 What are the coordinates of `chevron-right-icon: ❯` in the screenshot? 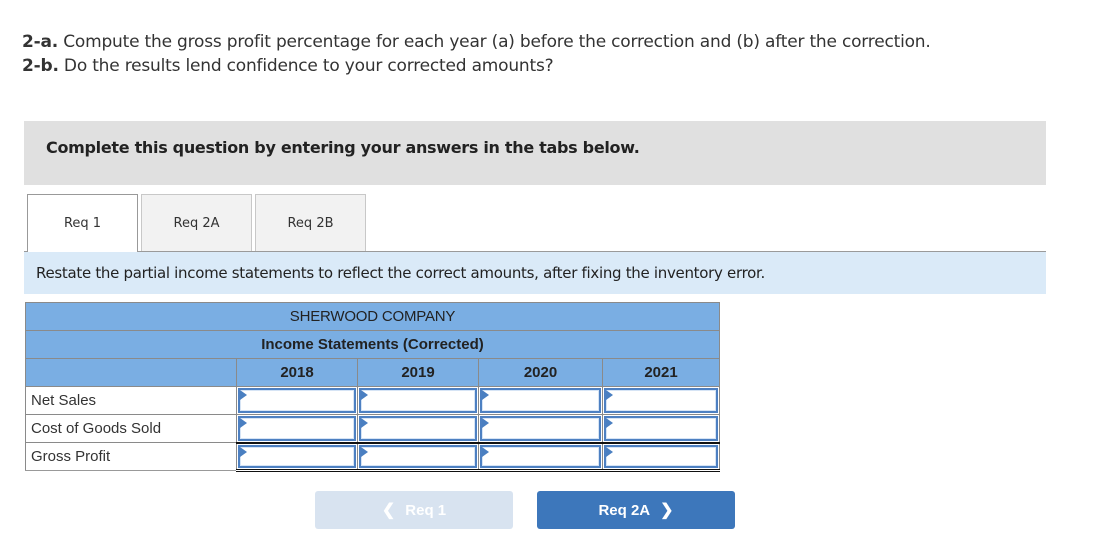 It's located at (667, 510).